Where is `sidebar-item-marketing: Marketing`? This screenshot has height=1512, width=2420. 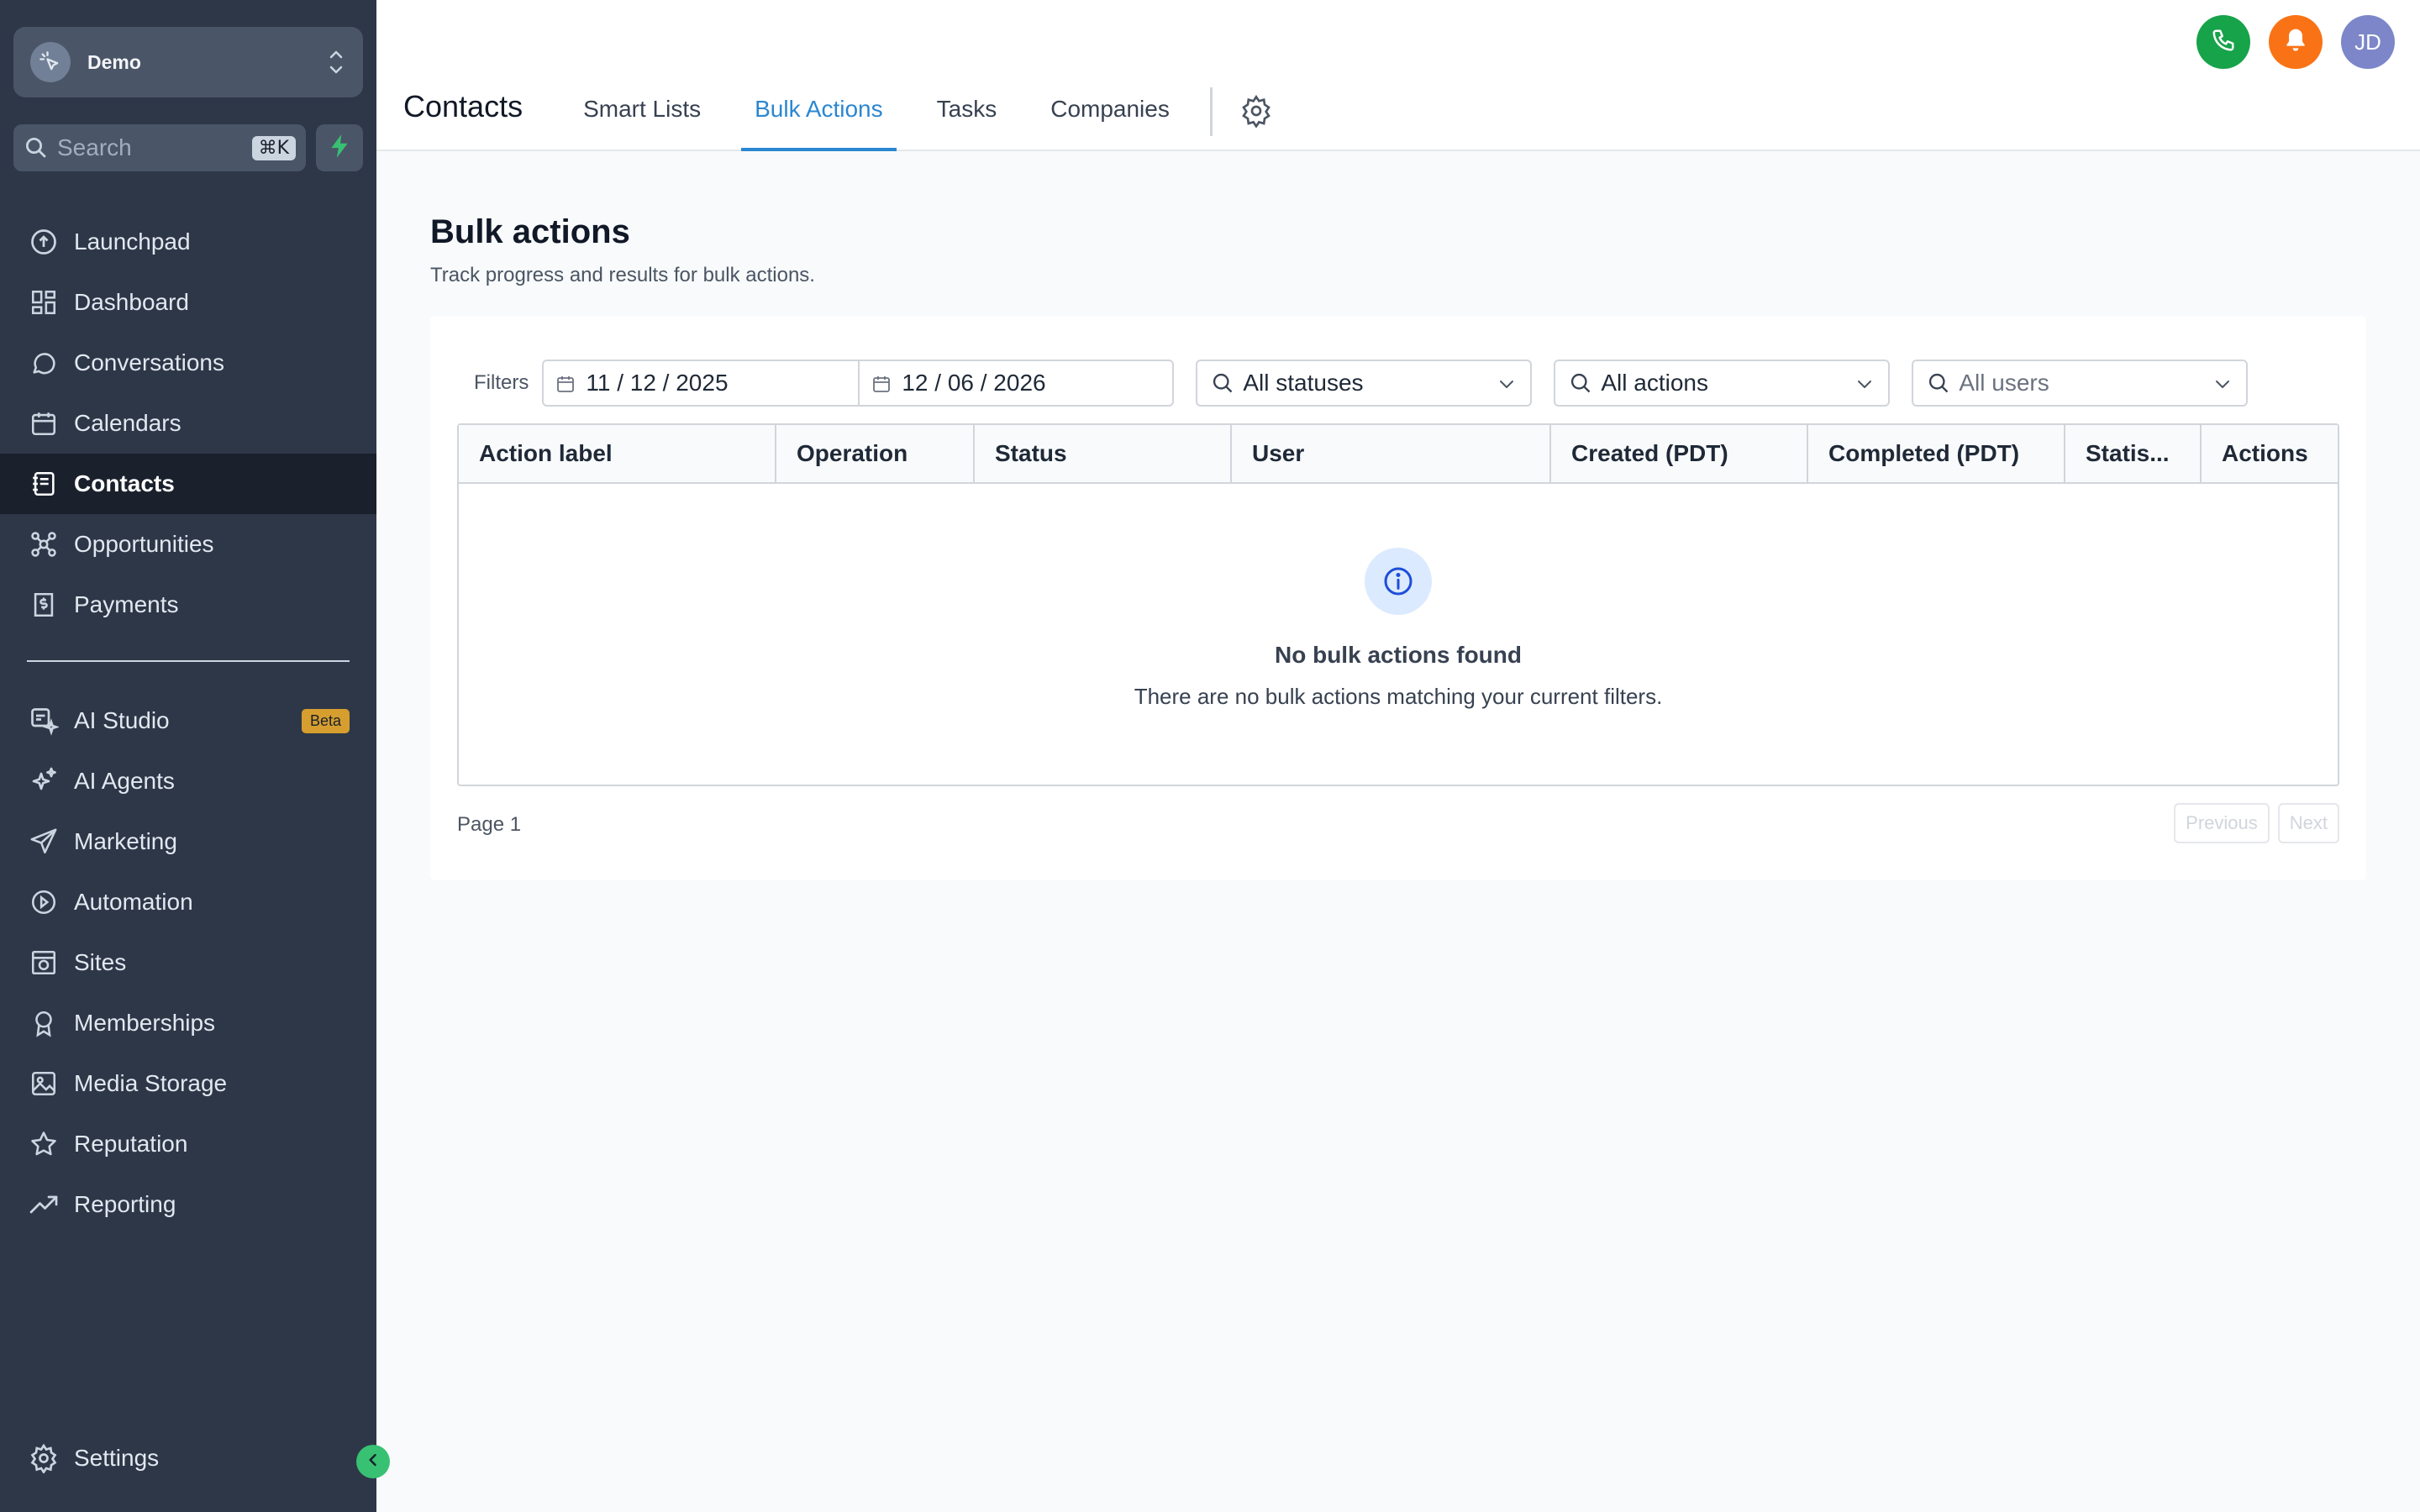
sidebar-item-marketing: Marketing is located at coordinates (188, 841).